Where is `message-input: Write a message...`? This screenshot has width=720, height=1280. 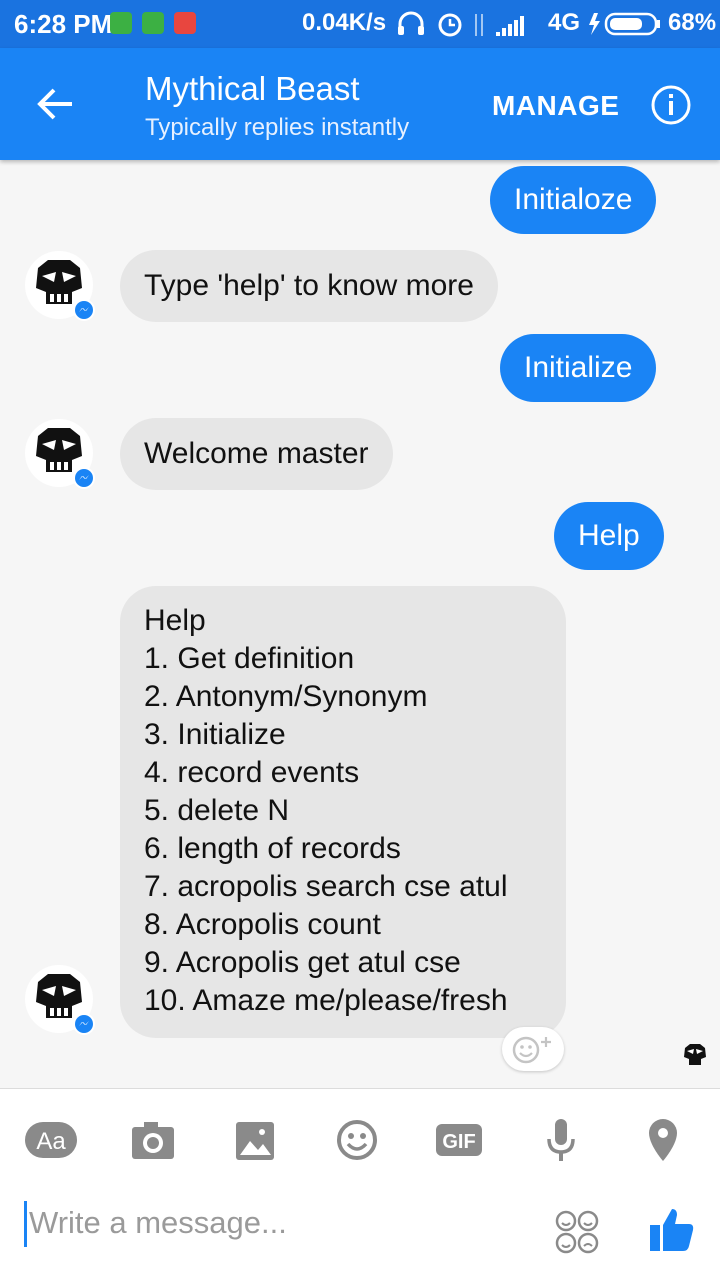
message-input: Write a message... is located at coordinates (264, 1224).